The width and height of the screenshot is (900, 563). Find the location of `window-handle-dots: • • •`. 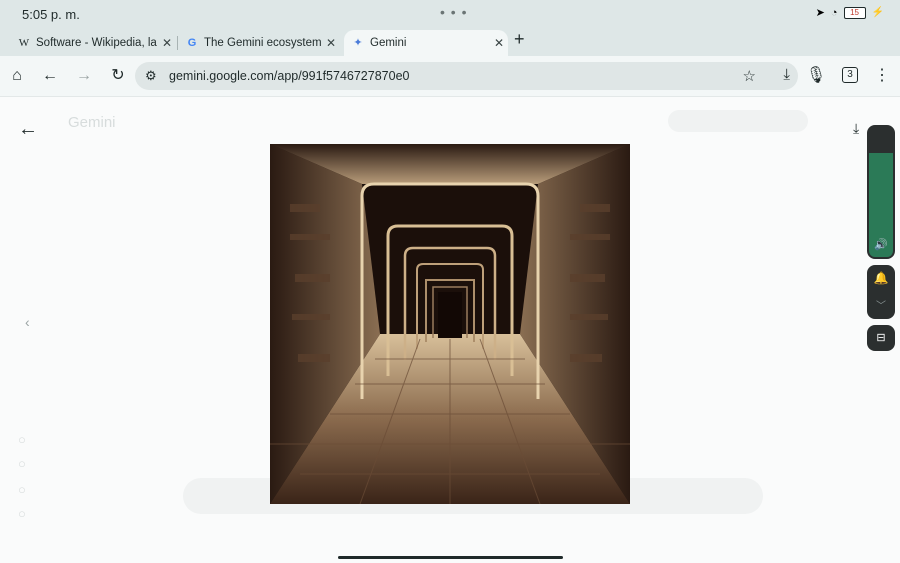

window-handle-dots: • • • is located at coordinates (453, 12).